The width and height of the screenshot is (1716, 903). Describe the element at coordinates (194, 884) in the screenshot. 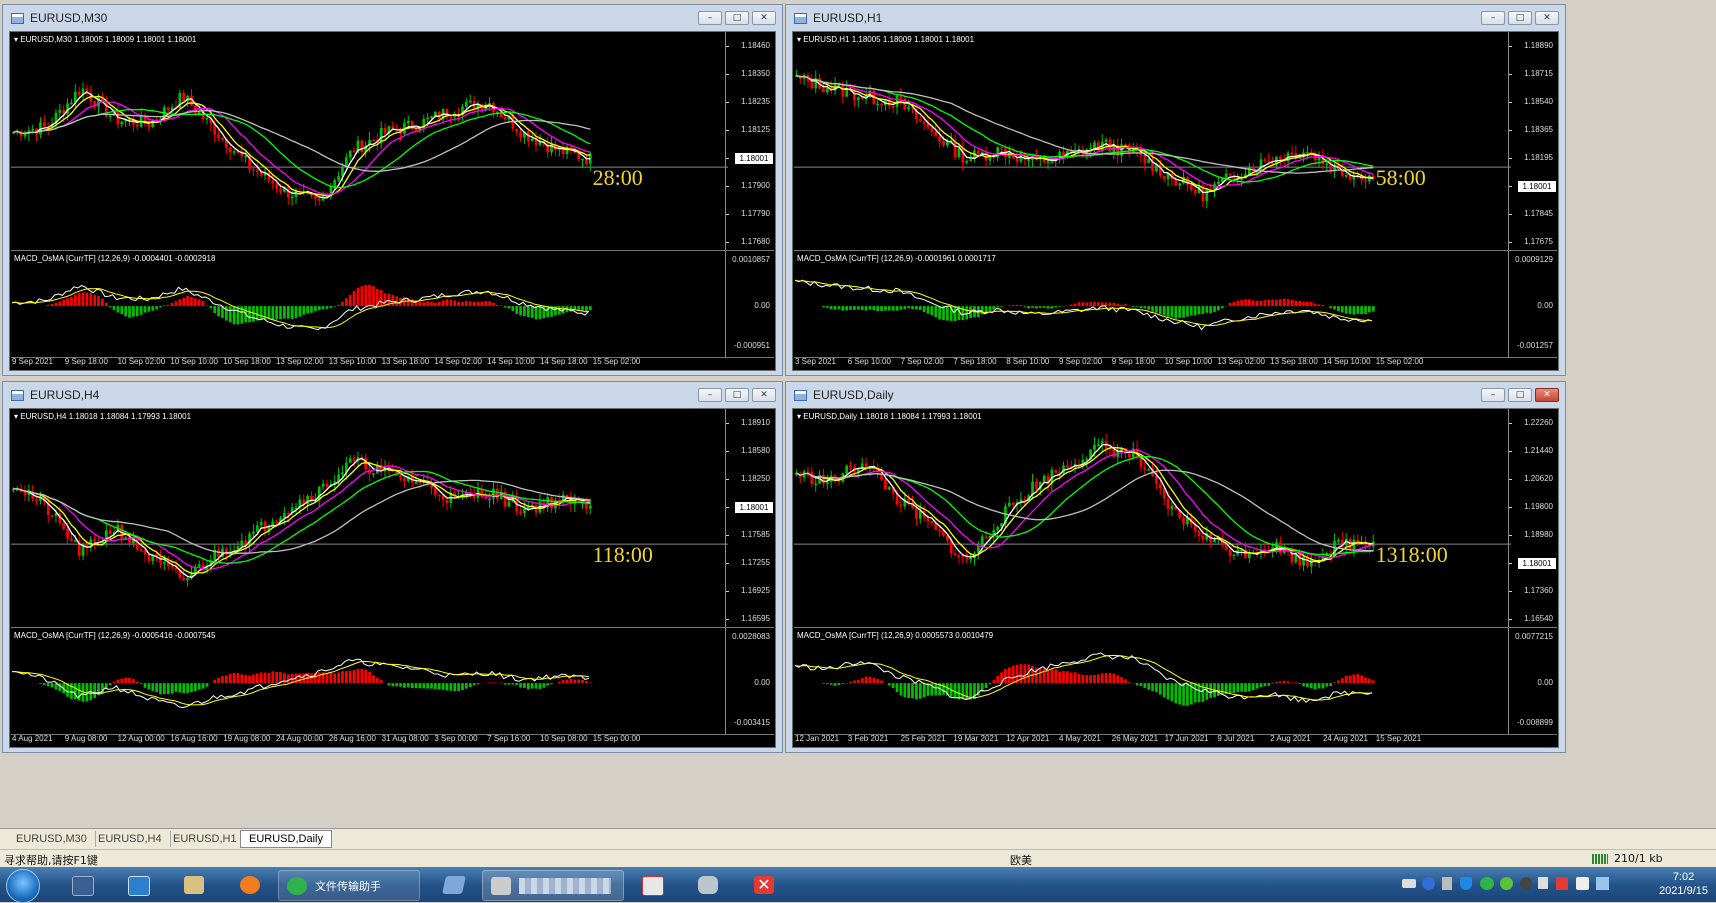

I see `taskbar-app-users` at that location.